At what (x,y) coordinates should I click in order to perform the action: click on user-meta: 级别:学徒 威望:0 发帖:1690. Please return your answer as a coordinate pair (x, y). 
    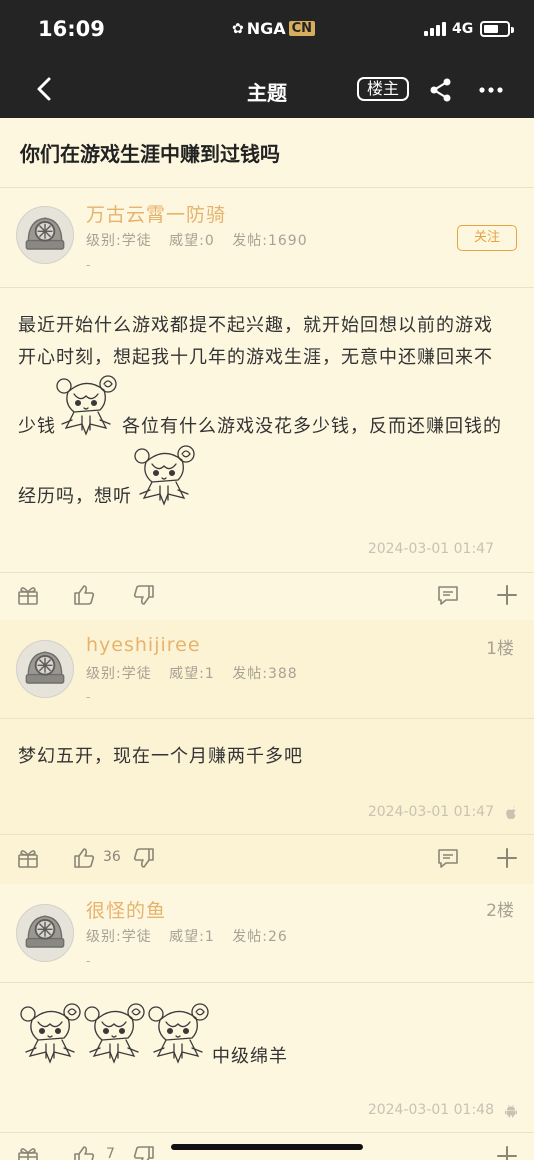
    Looking at the image, I should click on (203, 240).